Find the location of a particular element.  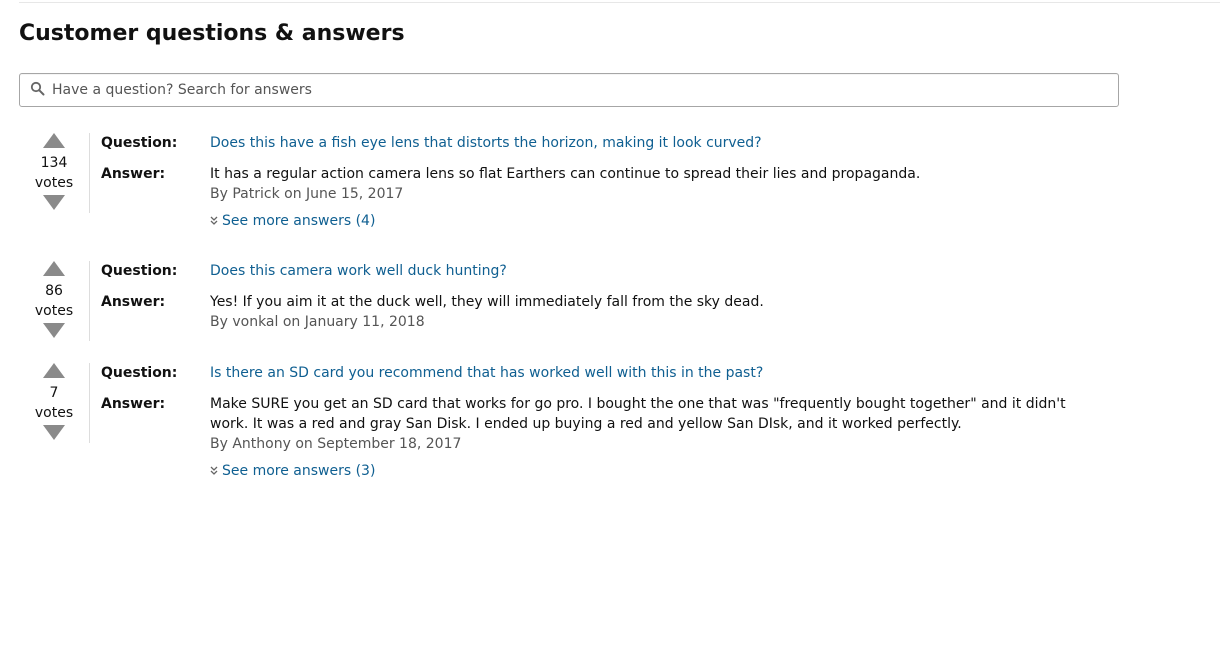

vote-count: 86 is located at coordinates (54, 291).